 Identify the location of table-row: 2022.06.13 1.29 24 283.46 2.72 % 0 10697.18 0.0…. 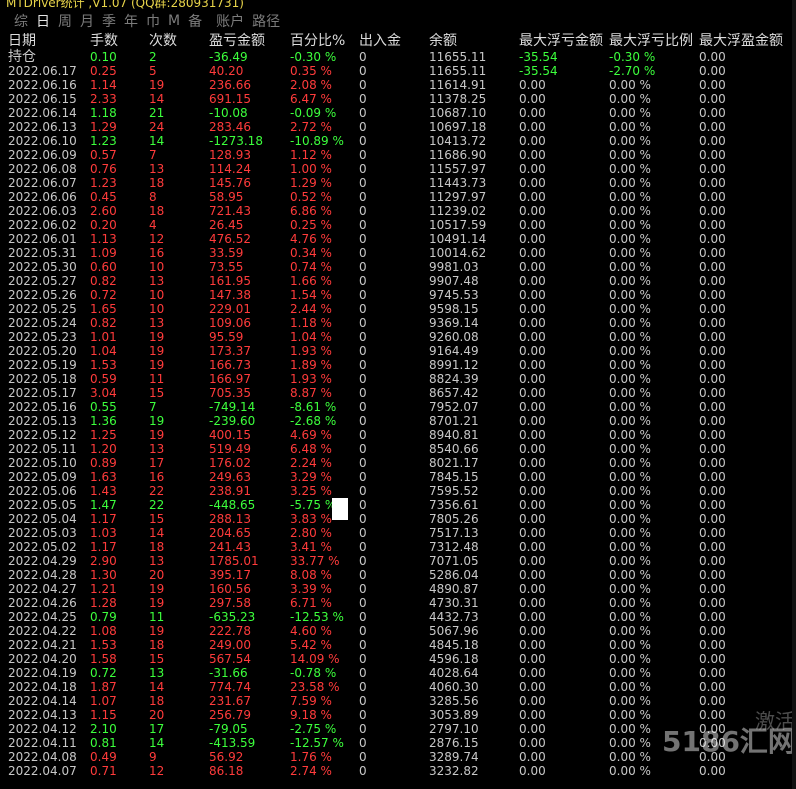
(398, 127).